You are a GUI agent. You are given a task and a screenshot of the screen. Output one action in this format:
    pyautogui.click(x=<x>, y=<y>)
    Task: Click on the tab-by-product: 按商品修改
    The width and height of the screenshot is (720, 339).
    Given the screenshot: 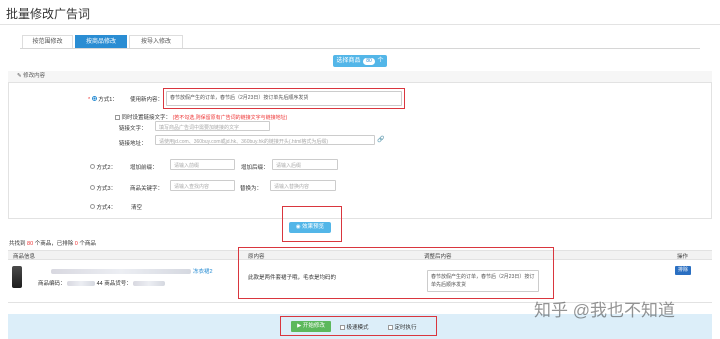 What is the action you would take?
    pyautogui.click(x=101, y=42)
    